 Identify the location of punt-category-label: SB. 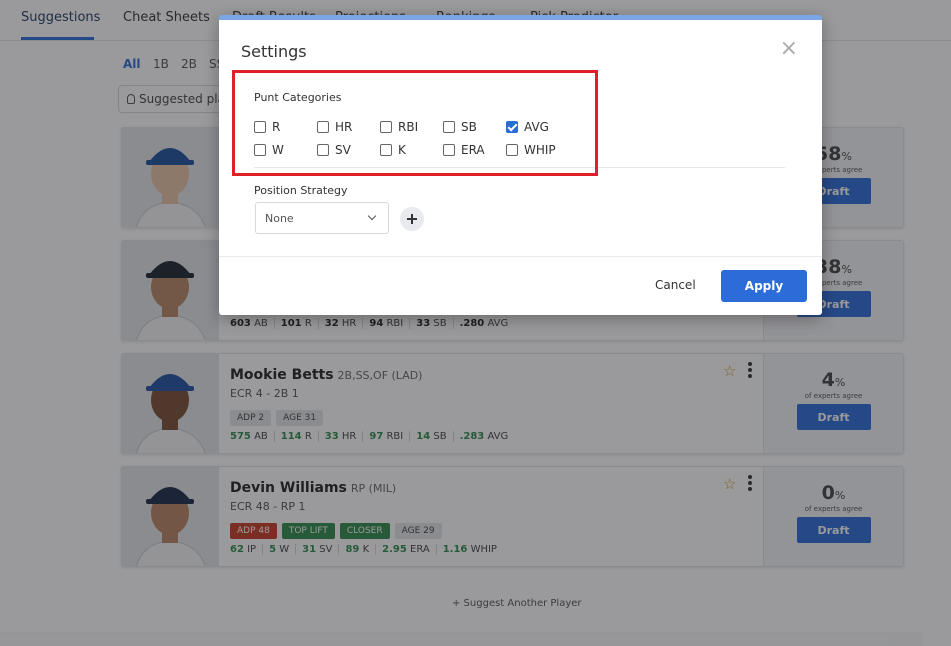
(469, 127).